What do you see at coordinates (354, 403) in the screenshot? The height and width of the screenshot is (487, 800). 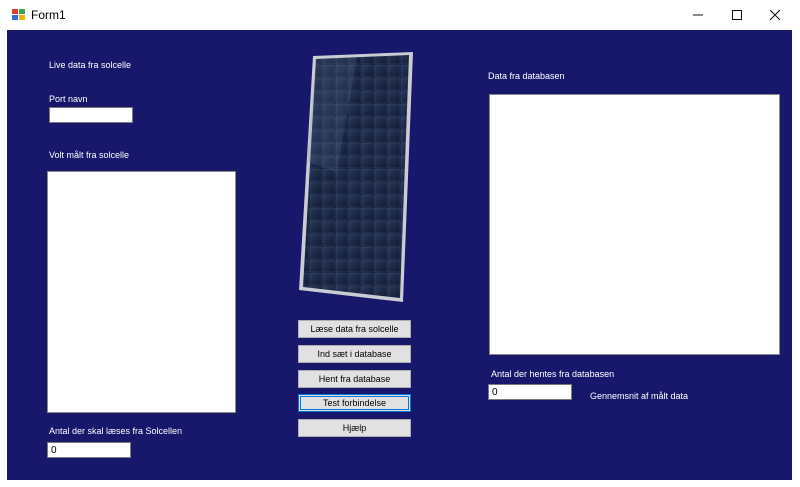 I see `test-connection-button: Test forbindelse` at bounding box center [354, 403].